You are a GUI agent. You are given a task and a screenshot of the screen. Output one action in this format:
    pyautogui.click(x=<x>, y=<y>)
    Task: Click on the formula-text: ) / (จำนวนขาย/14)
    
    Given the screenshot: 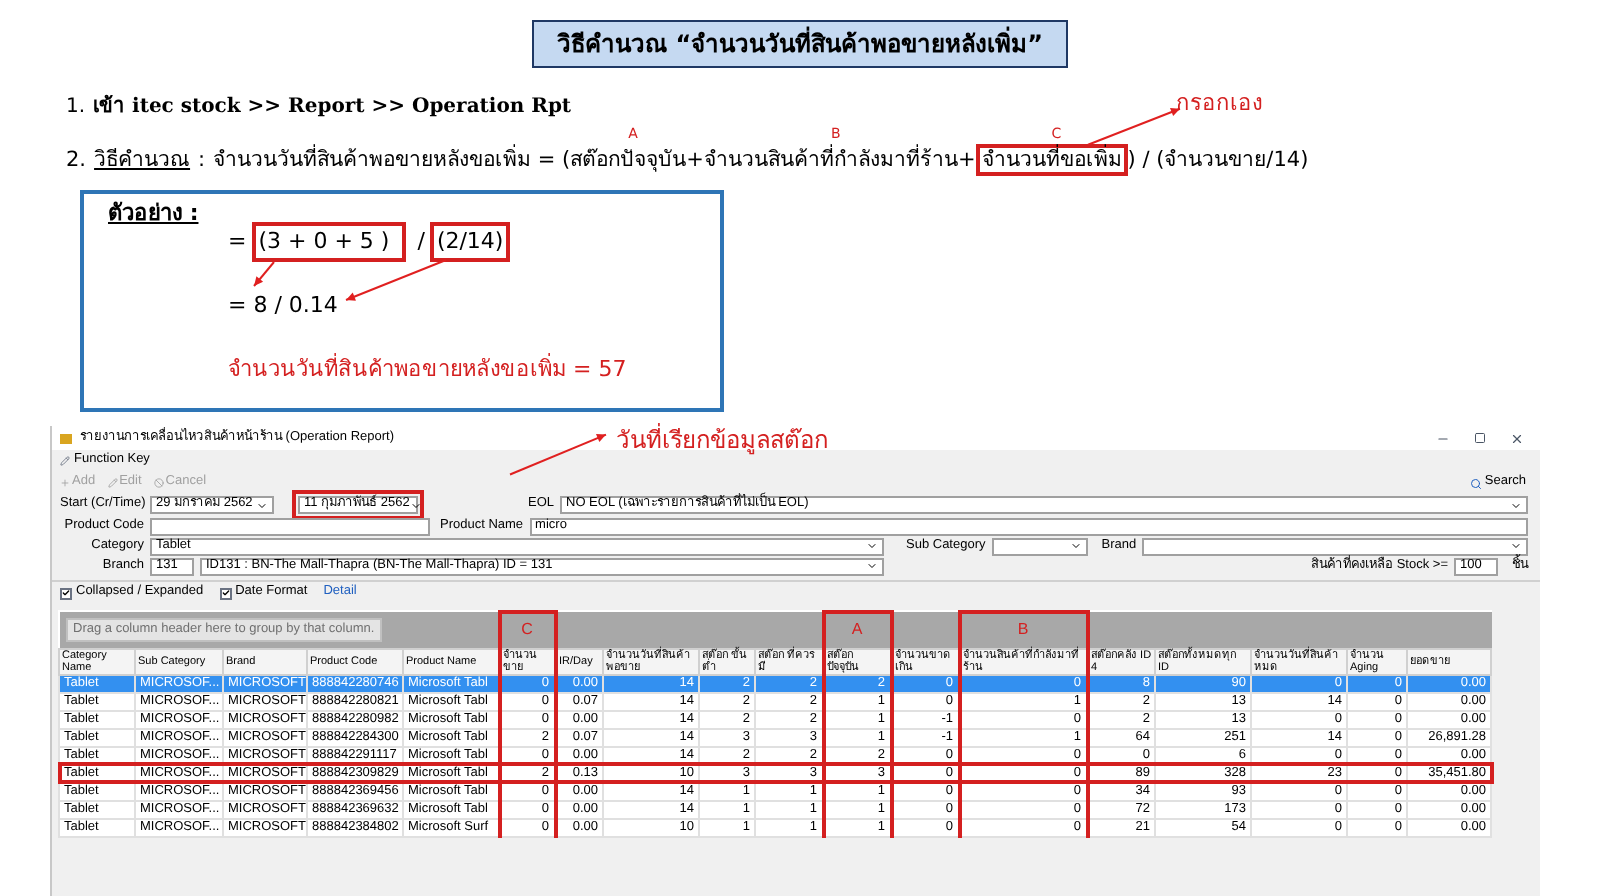 What is the action you would take?
    pyautogui.click(x=1218, y=160)
    